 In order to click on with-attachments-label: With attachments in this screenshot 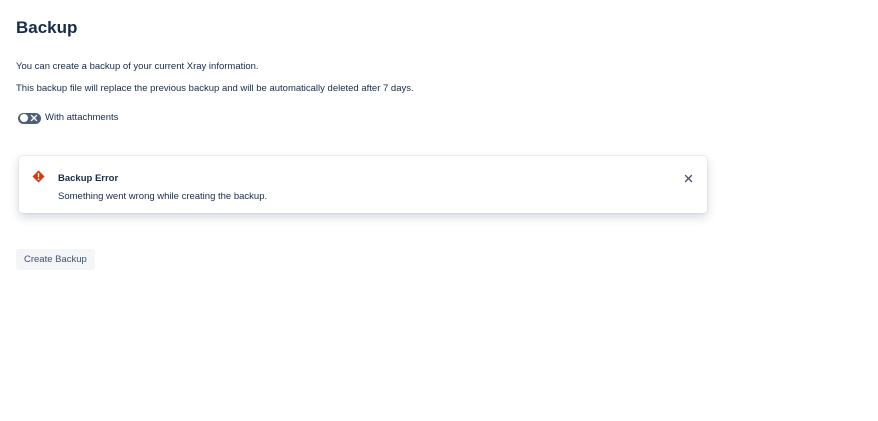, I will do `click(82, 117)`.